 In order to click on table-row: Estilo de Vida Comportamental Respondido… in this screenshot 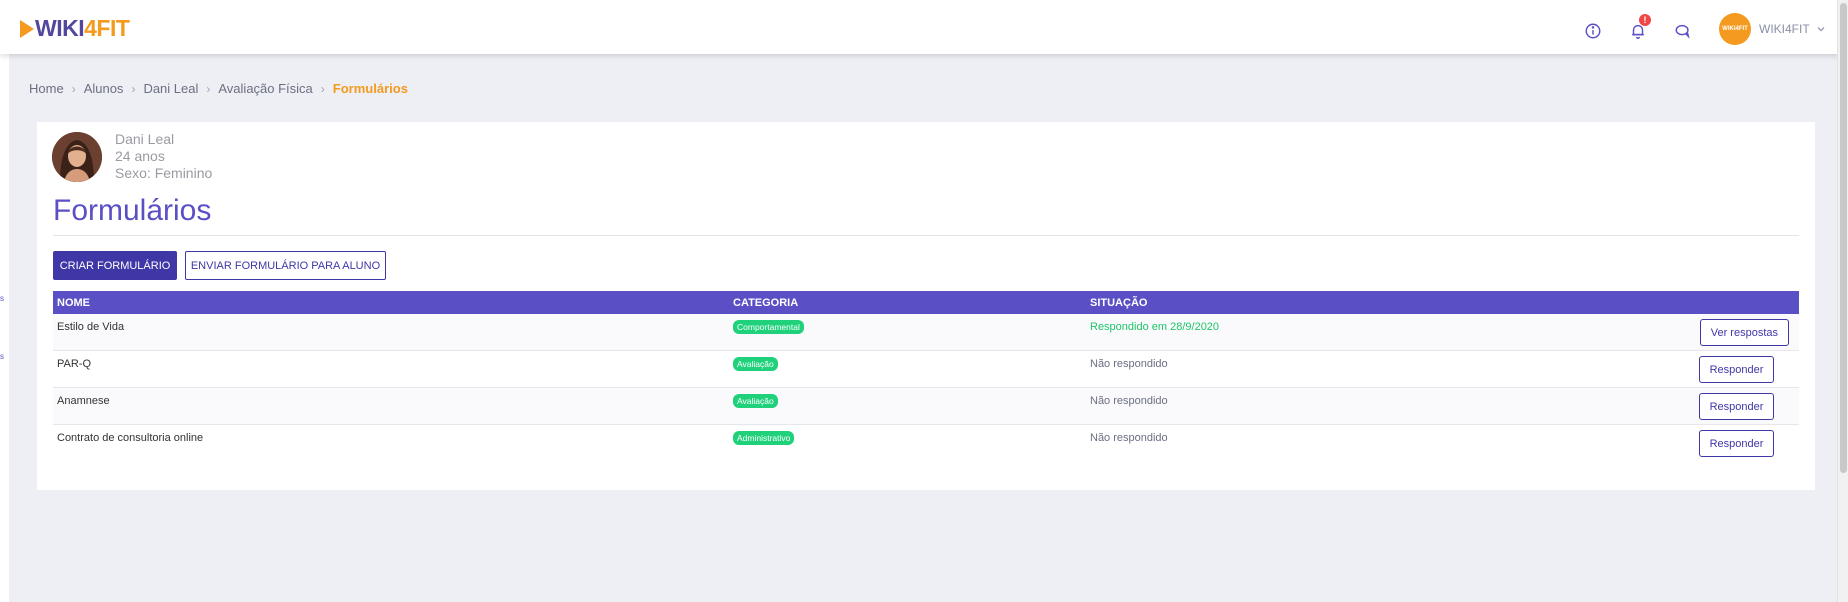, I will do `click(926, 332)`.